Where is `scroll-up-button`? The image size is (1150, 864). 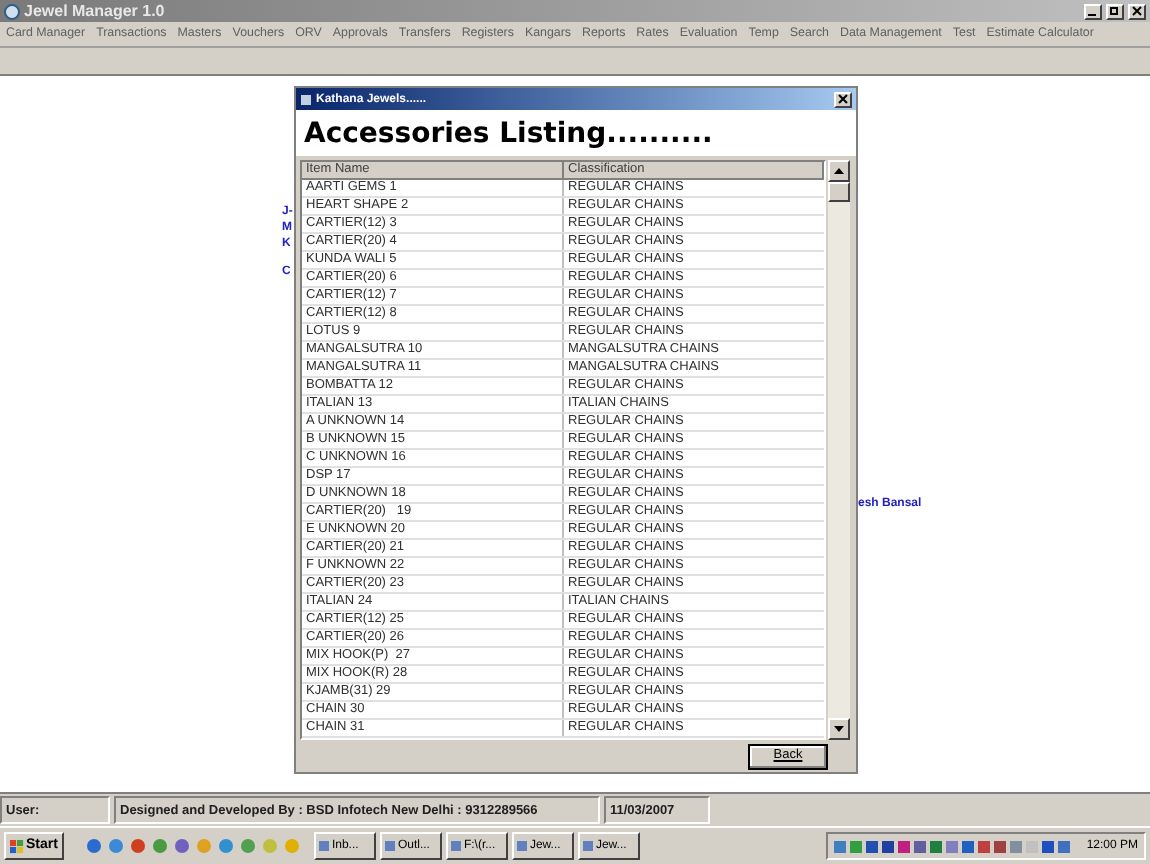
scroll-up-button is located at coordinates (839, 171).